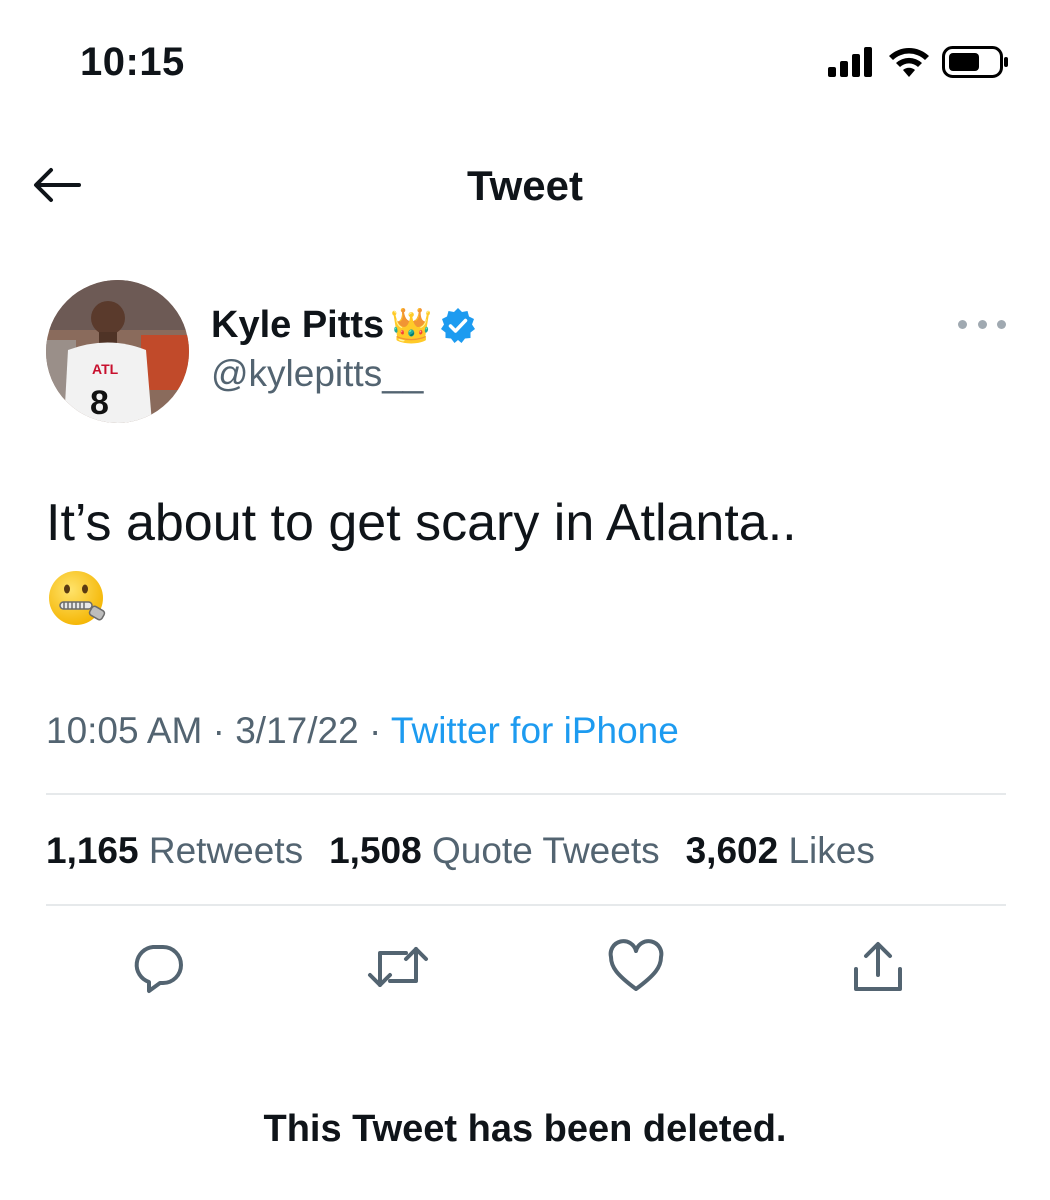  I want to click on retweet-icon, so click(398, 967).